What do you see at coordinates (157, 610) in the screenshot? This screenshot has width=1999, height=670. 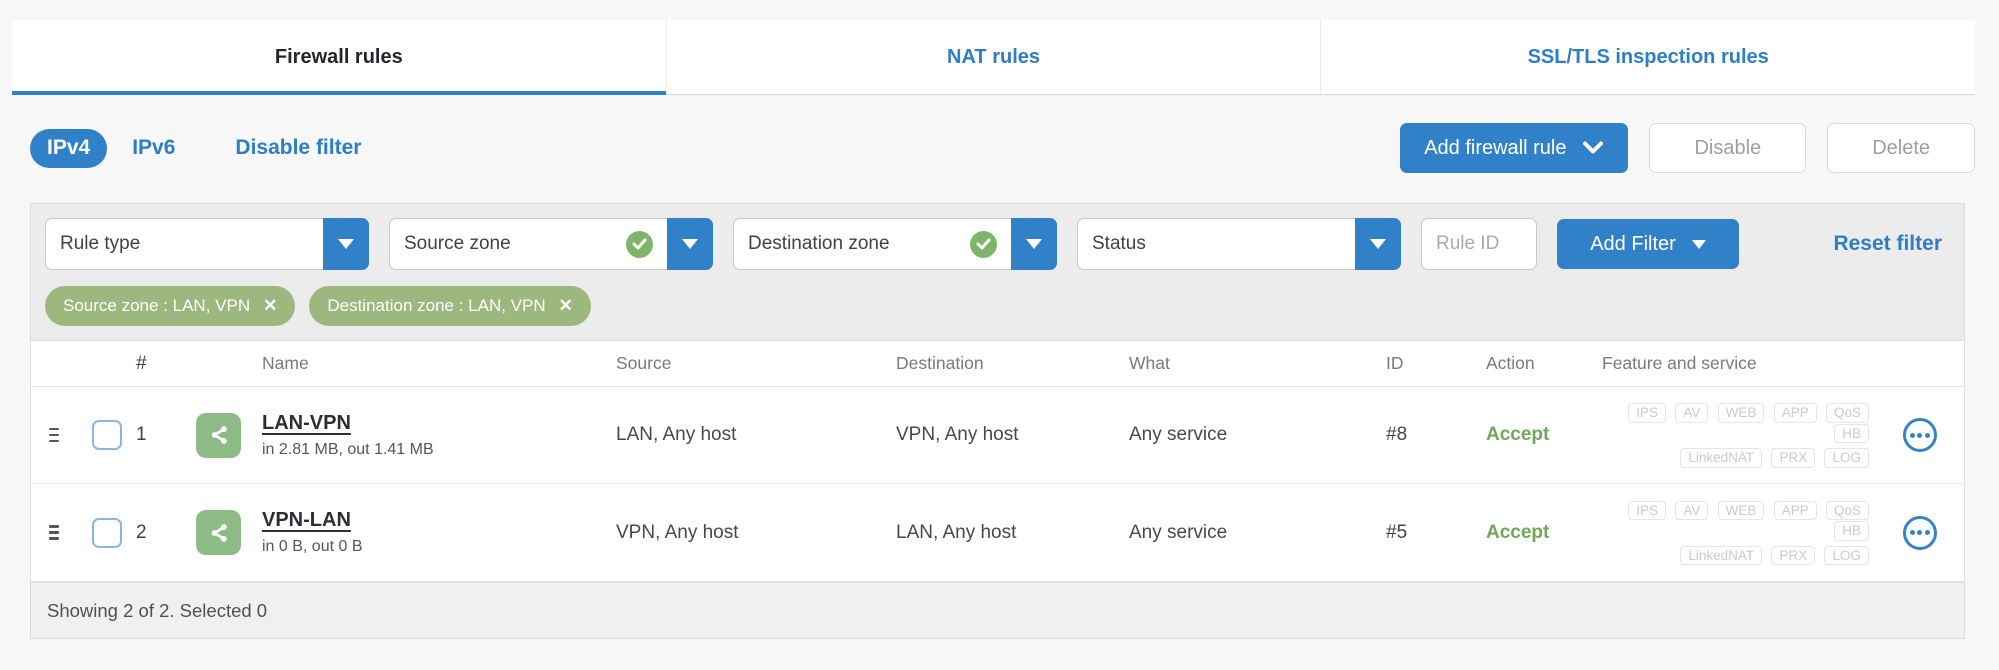 I see `showing-summary: Showing 2 of 2. Selected 0` at bounding box center [157, 610].